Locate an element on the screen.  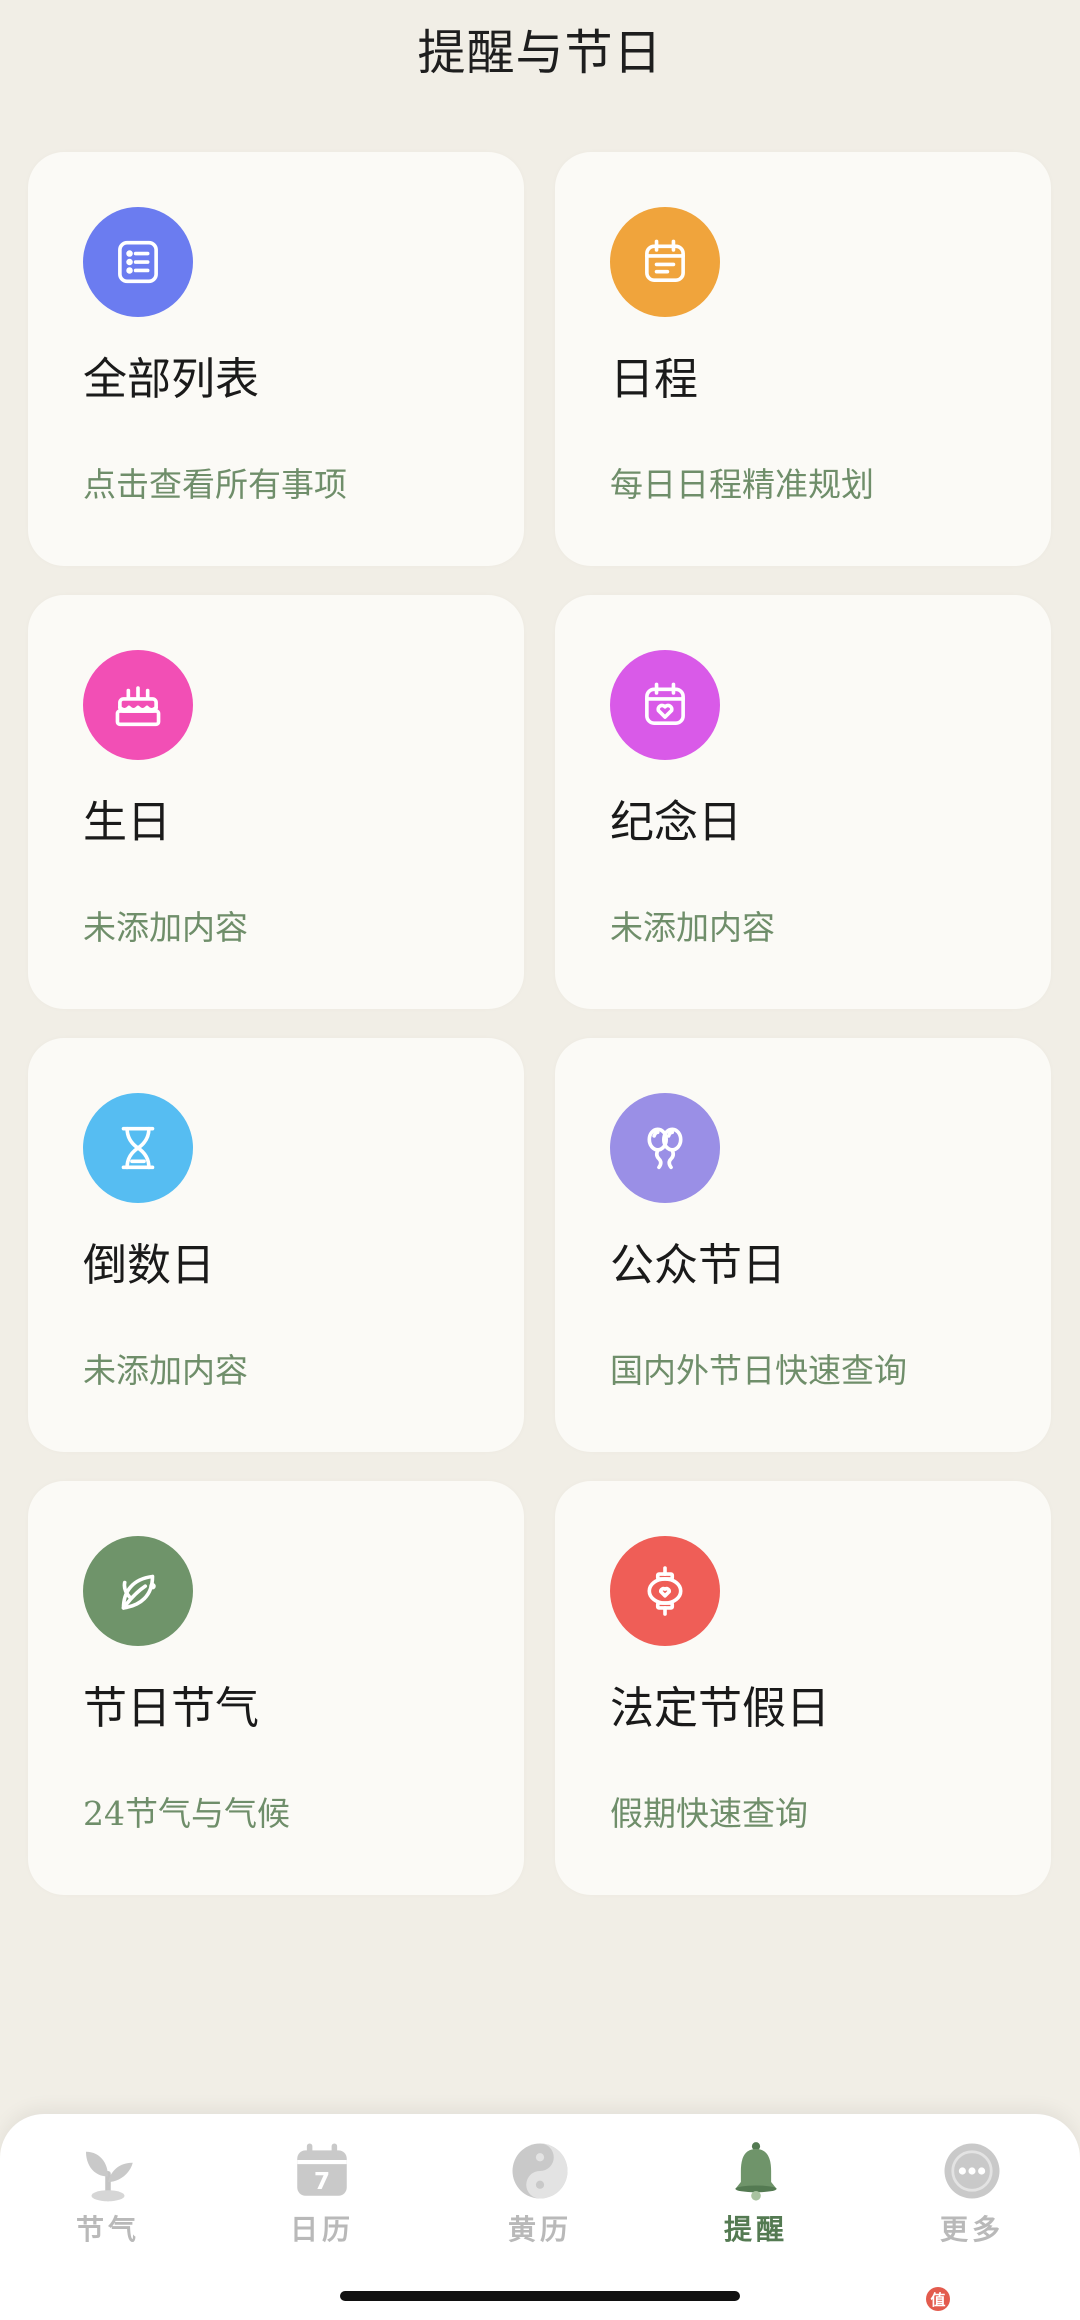
tab-calendar: 7 日历 is located at coordinates (322, 2198).